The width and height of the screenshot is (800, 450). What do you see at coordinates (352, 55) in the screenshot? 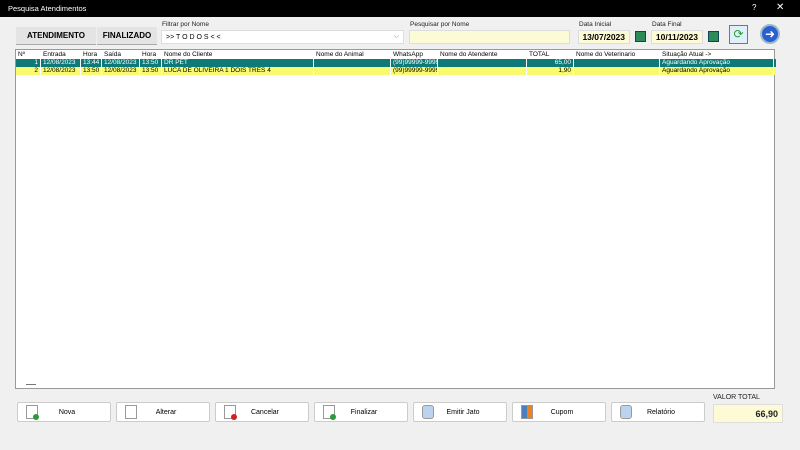
I see `column-header: Nome do Animal` at bounding box center [352, 55].